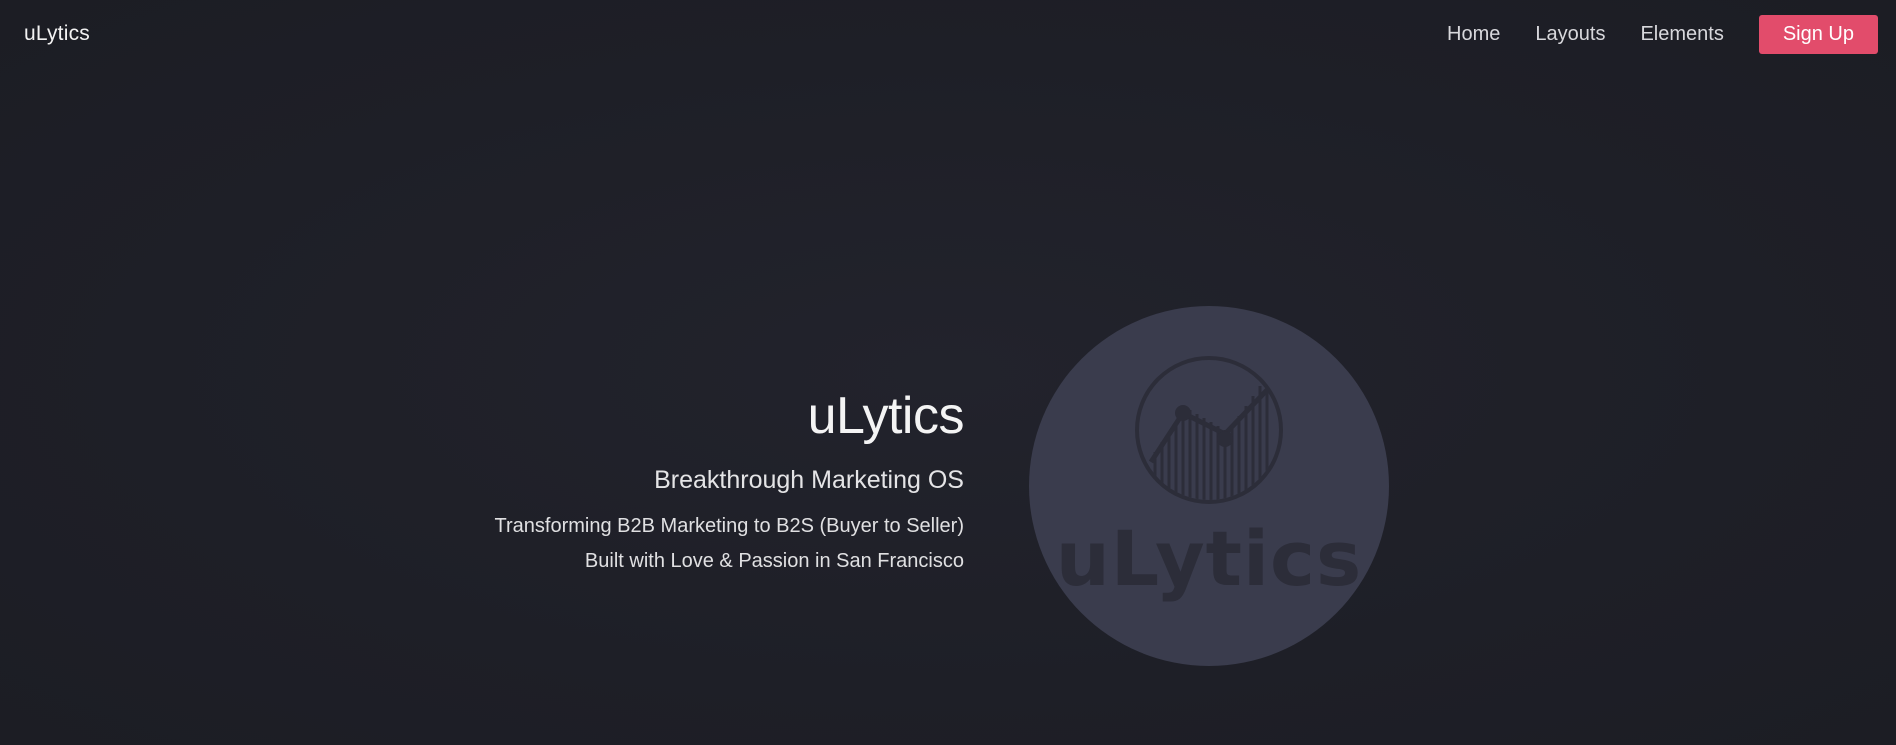  Describe the element at coordinates (57, 34) in the screenshot. I see `brand-link: uLytics` at that location.